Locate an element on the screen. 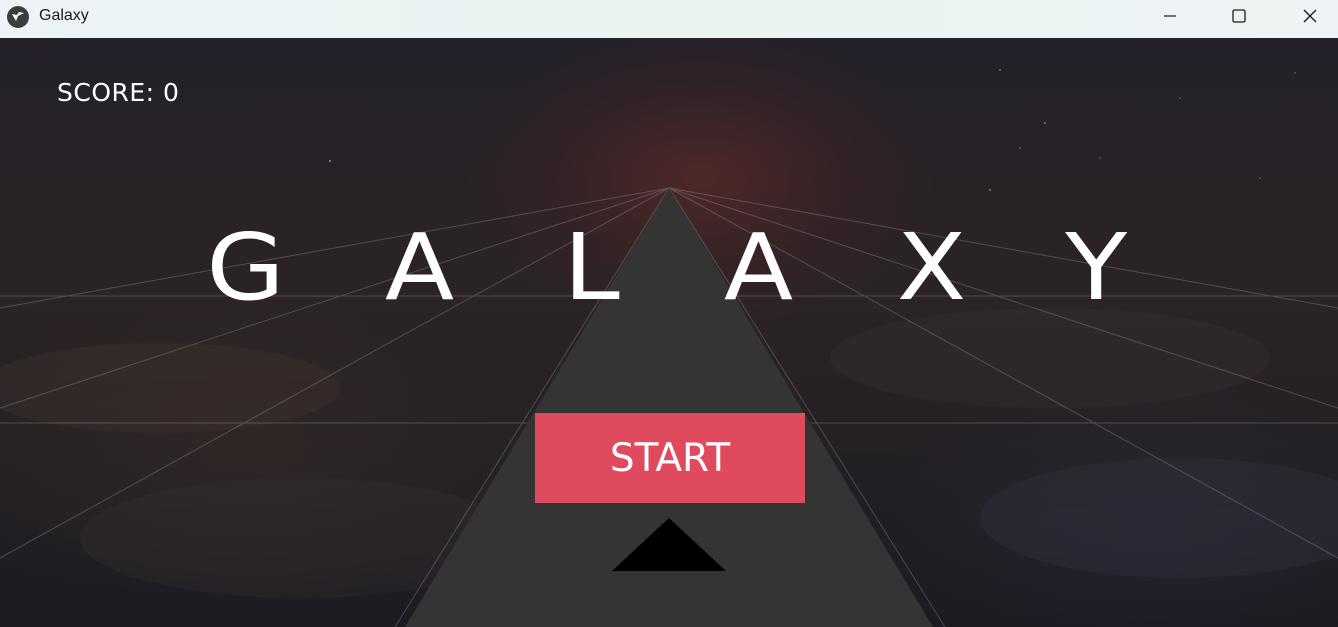  title-letter-a2: A is located at coordinates (758, 267).